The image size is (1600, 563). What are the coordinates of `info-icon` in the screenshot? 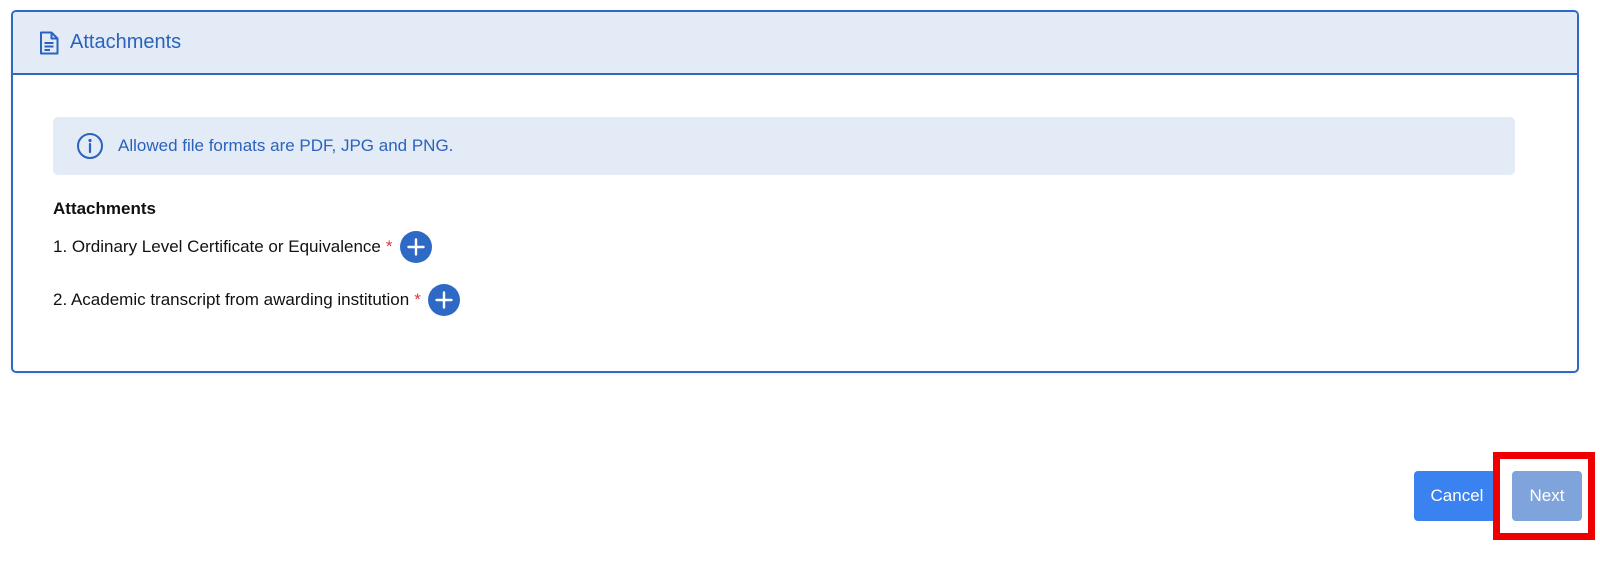 It's located at (90, 146).